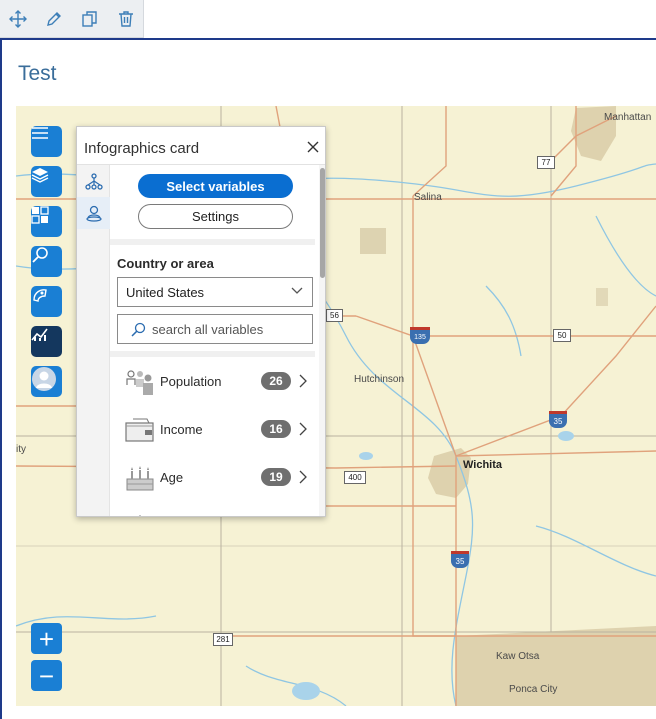 The height and width of the screenshot is (719, 656). I want to click on select-variables-button: Select variables, so click(215, 186).